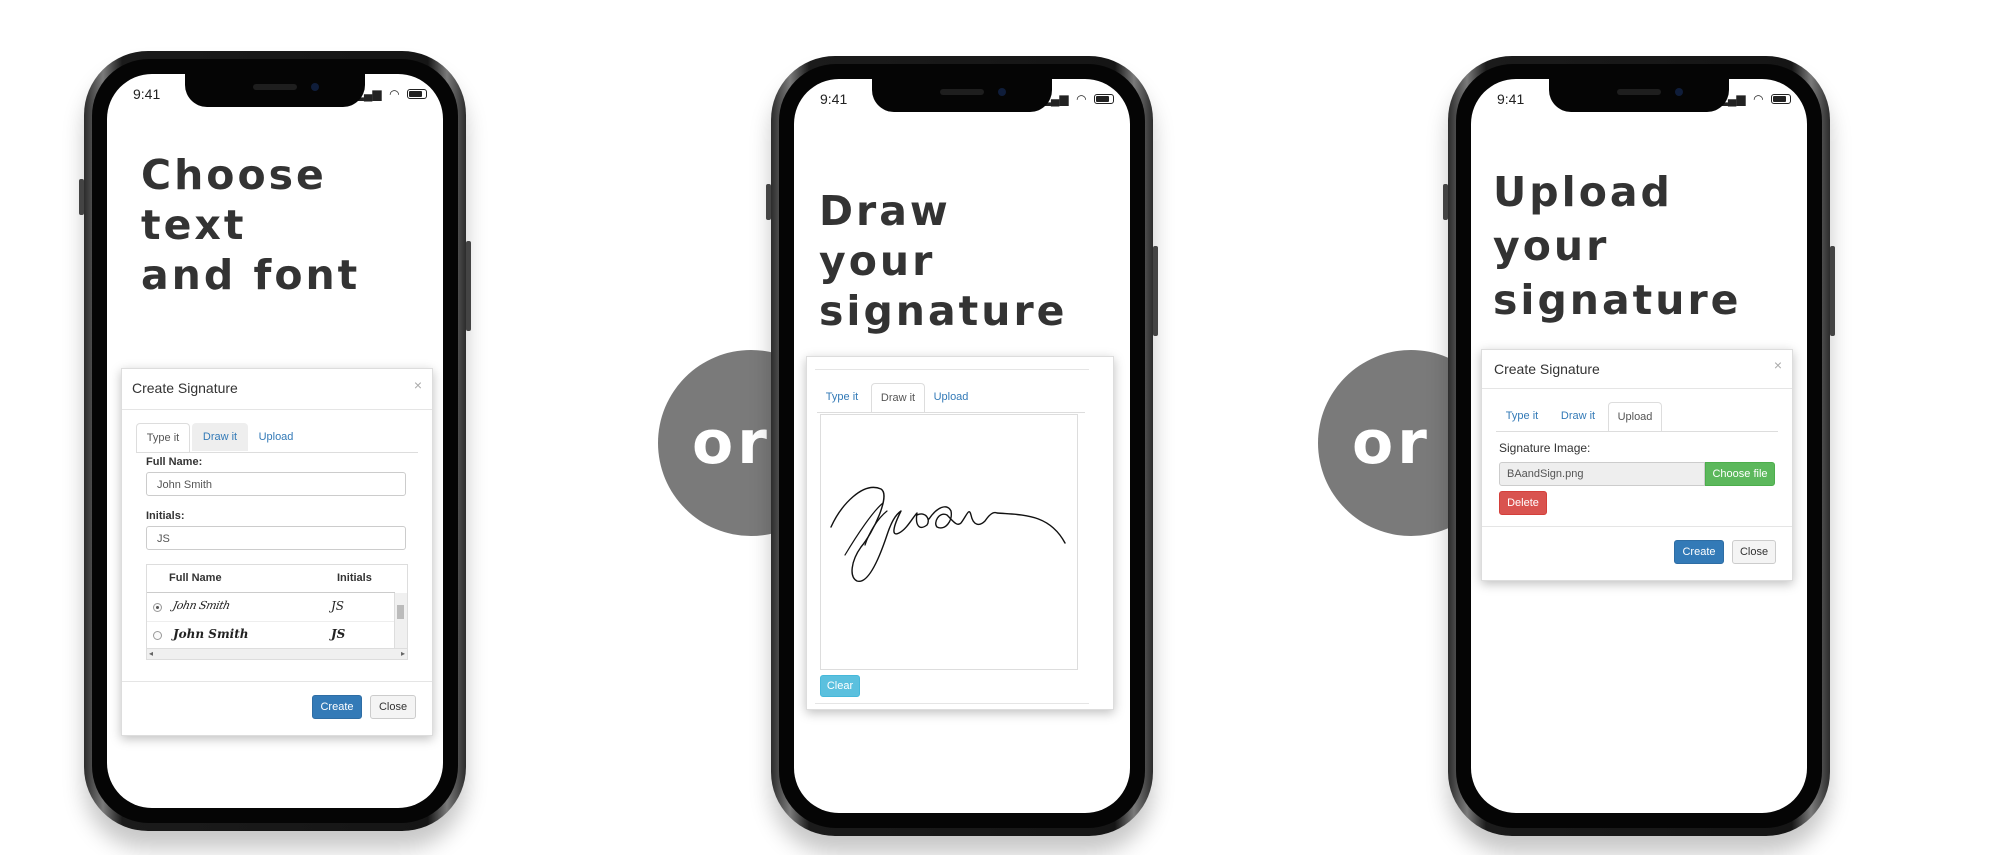 The image size is (1996, 855). What do you see at coordinates (400, 612) in the screenshot?
I see `scroll-thumb` at bounding box center [400, 612].